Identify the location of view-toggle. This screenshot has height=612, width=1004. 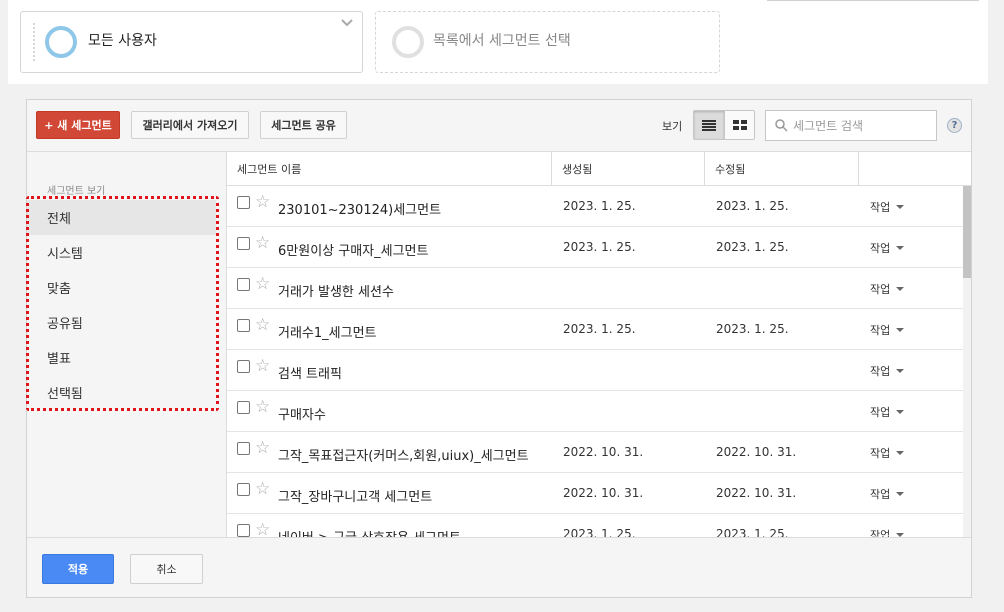
(724, 125).